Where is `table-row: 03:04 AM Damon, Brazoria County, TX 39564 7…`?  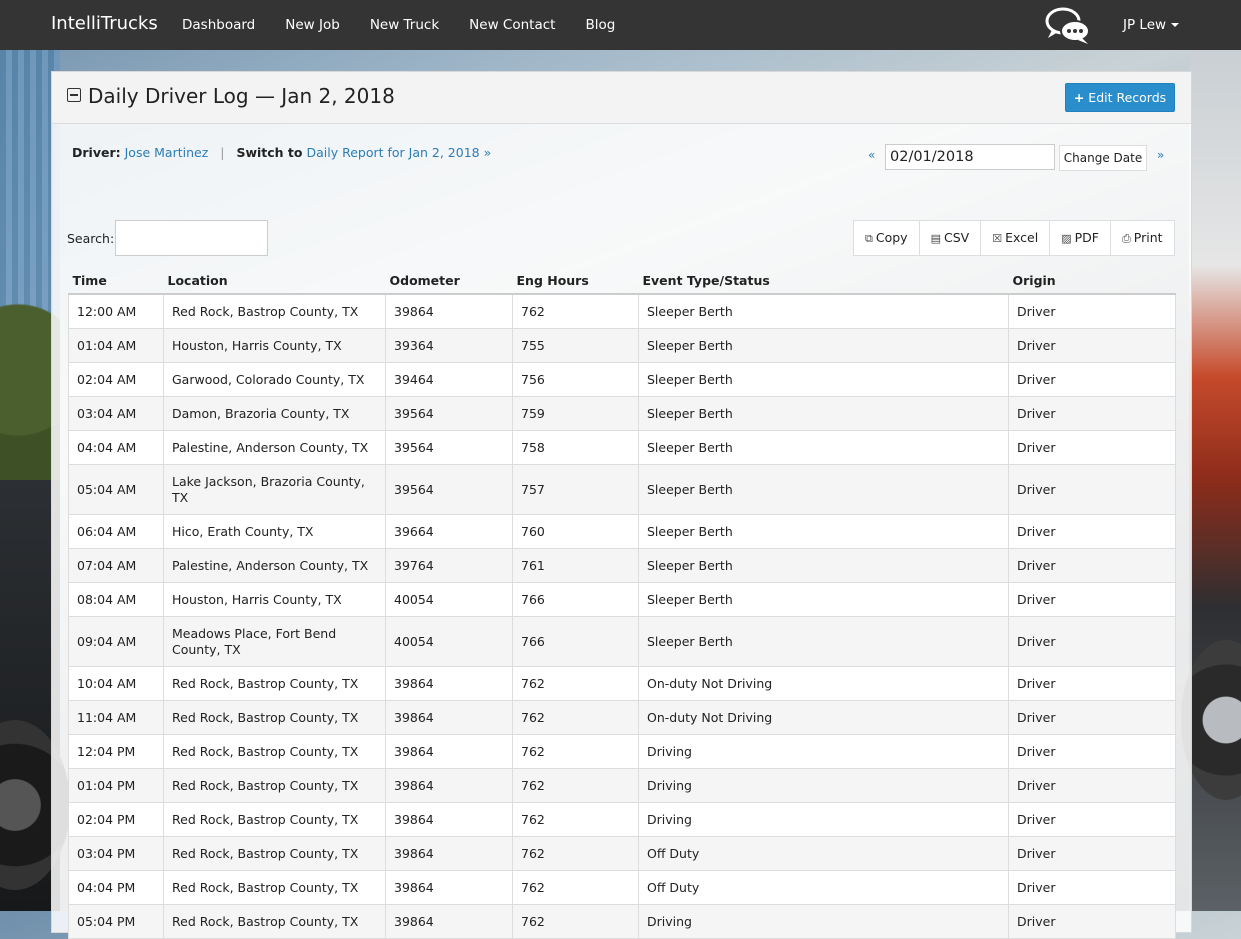
table-row: 03:04 AM Damon, Brazoria County, TX 39564 7… is located at coordinates (622, 413).